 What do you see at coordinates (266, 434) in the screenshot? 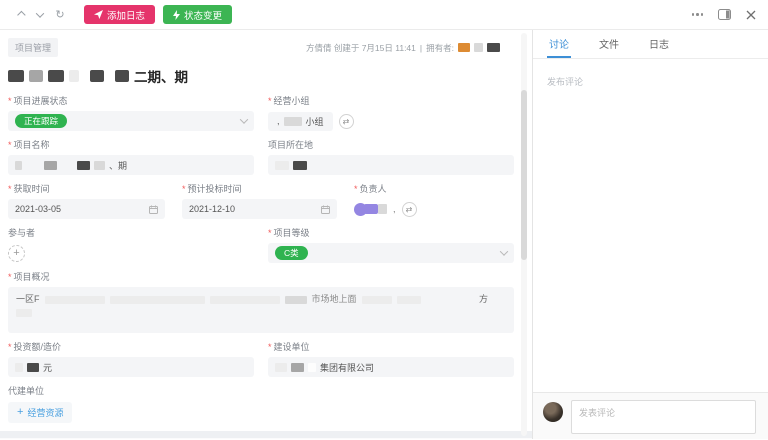
I see `section-divider` at bounding box center [266, 434].